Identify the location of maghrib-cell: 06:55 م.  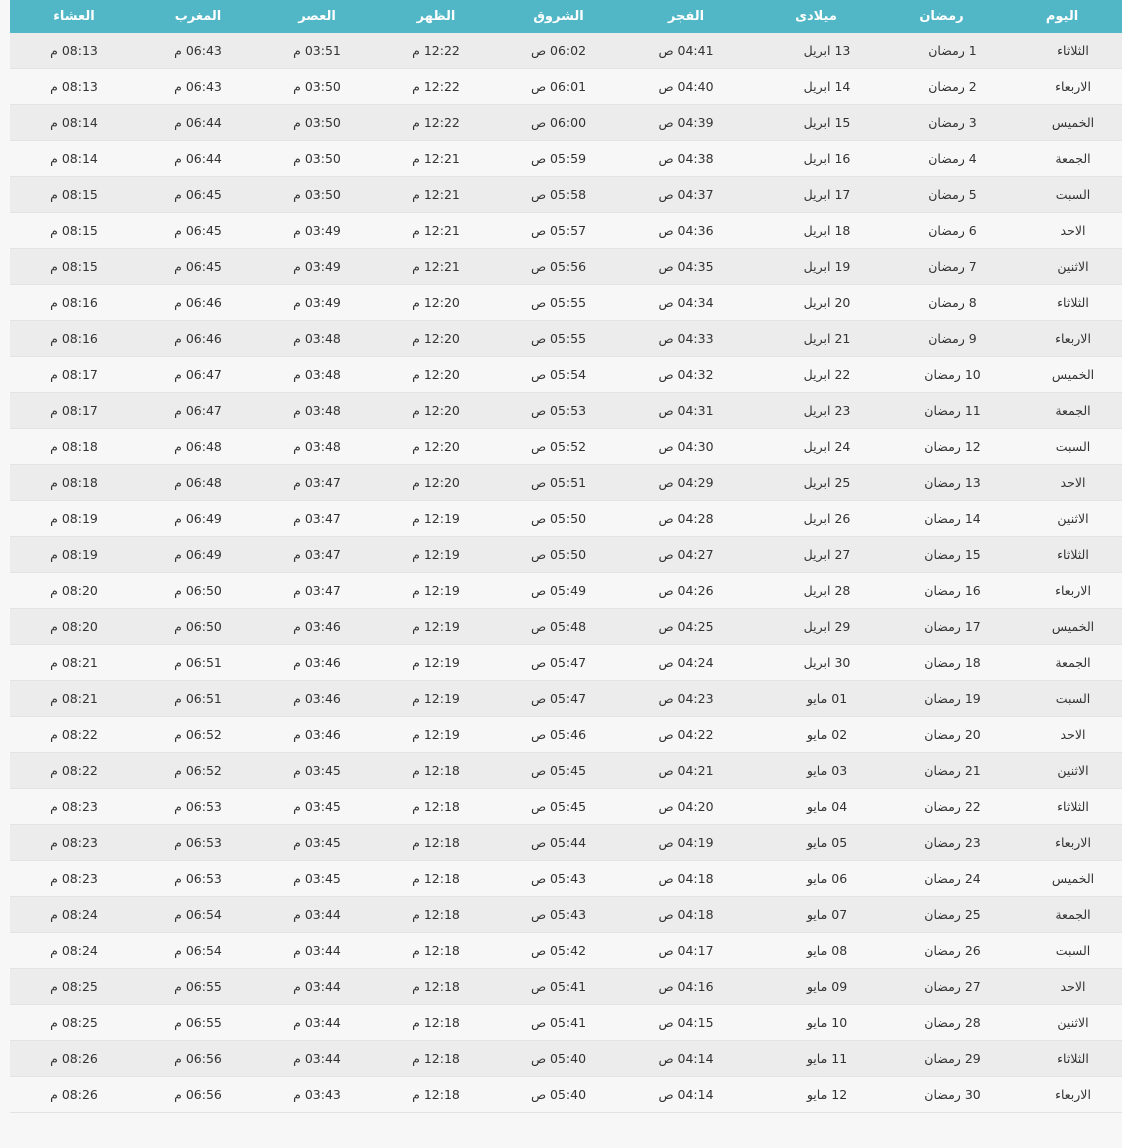
(198, 986).